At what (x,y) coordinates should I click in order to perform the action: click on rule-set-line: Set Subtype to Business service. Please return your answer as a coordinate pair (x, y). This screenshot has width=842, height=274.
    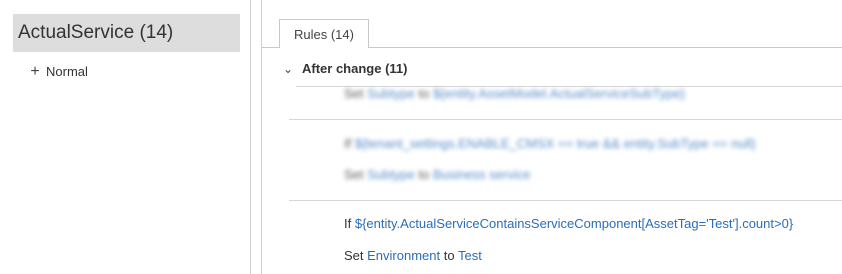
    Looking at the image, I should click on (437, 174).